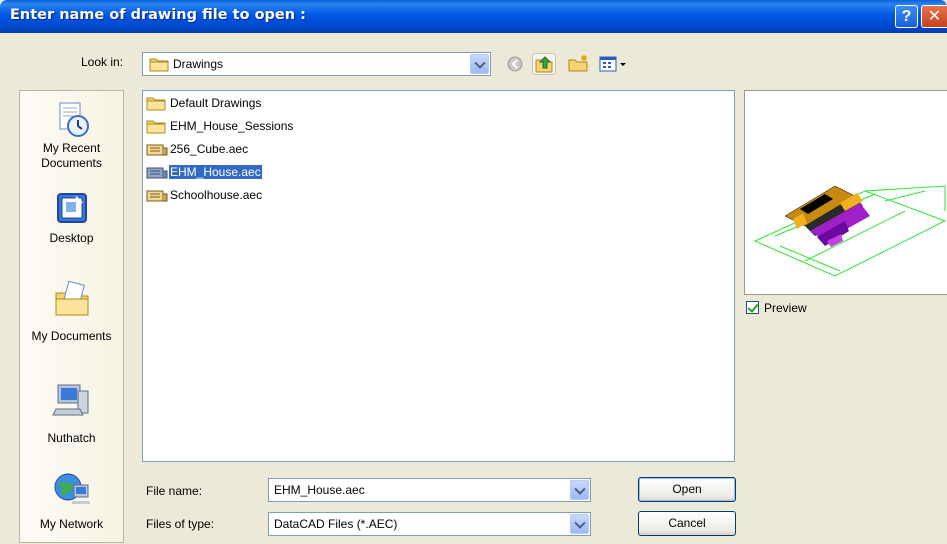  What do you see at coordinates (752, 307) in the screenshot?
I see `preview-checkbox` at bounding box center [752, 307].